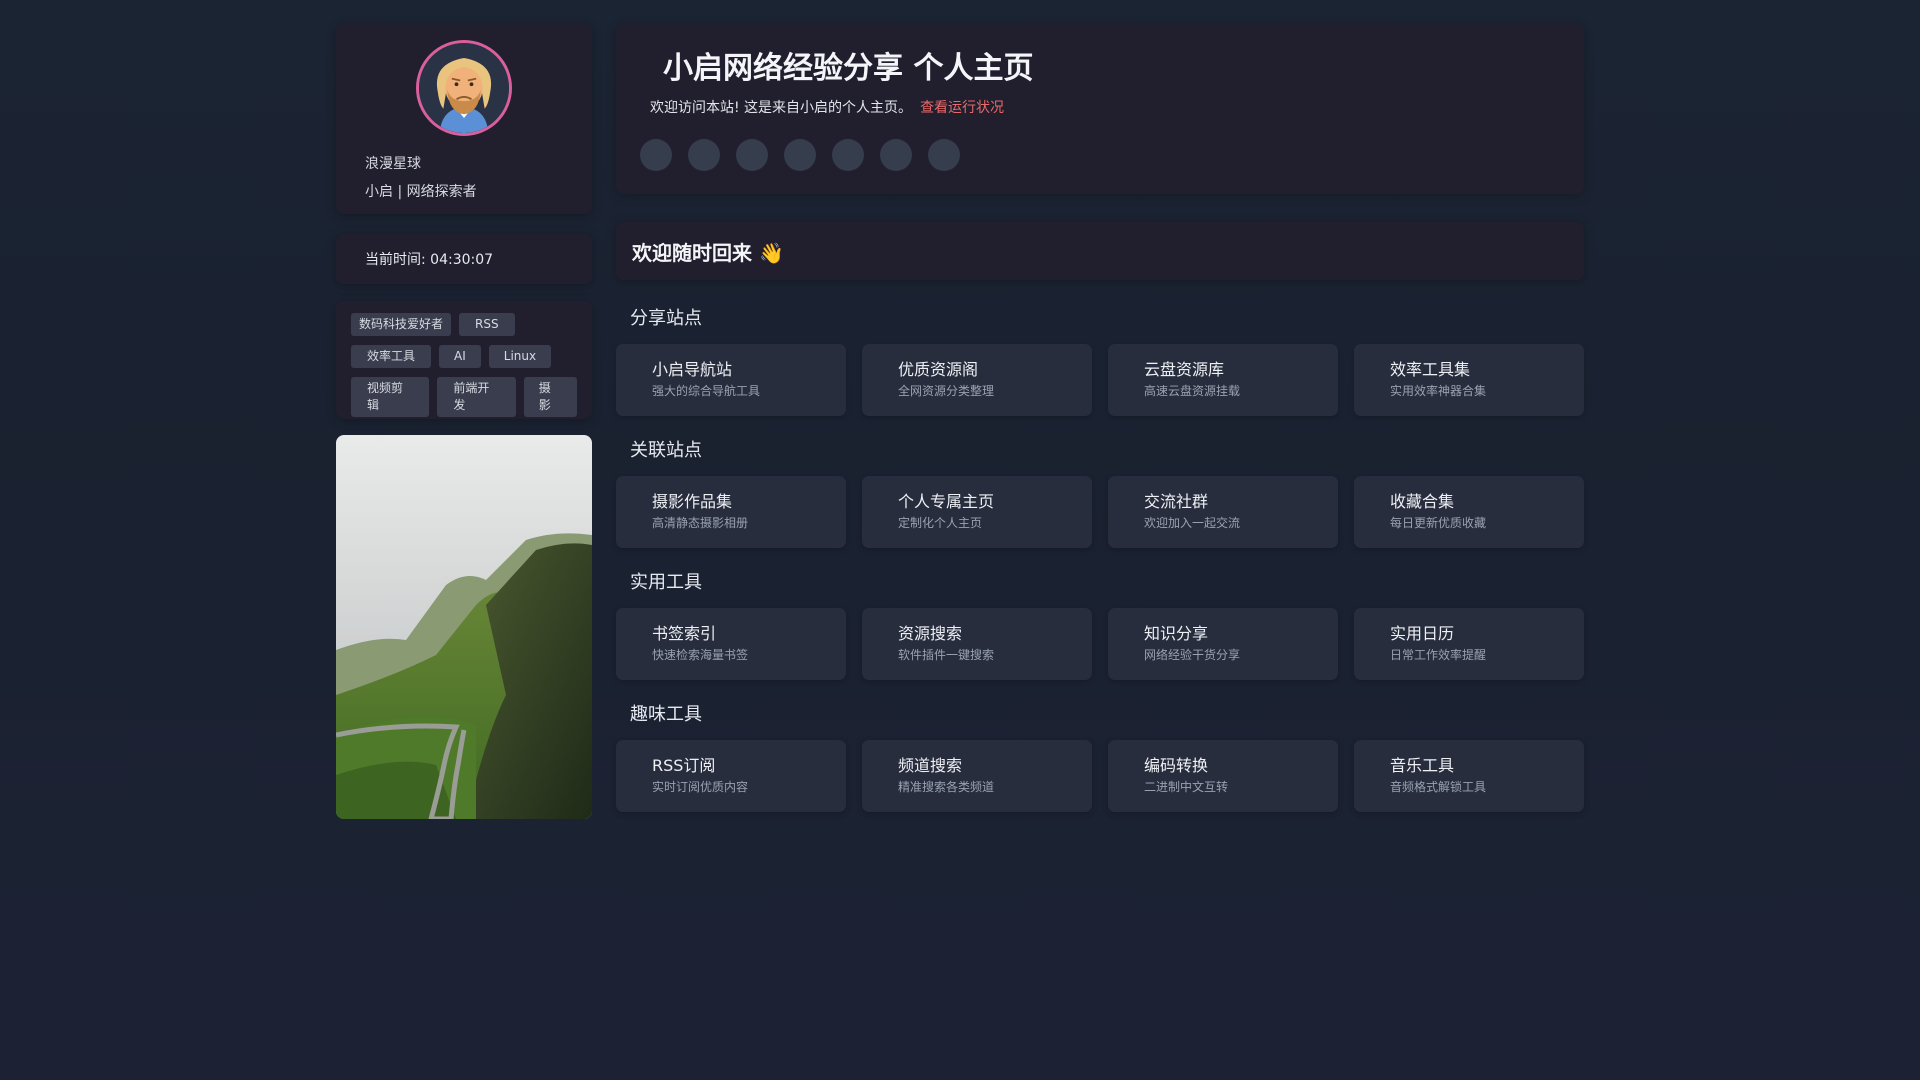 The height and width of the screenshot is (1080, 1920). I want to click on site-card: 音乐工具音频格式解锁工具, so click(1469, 776).